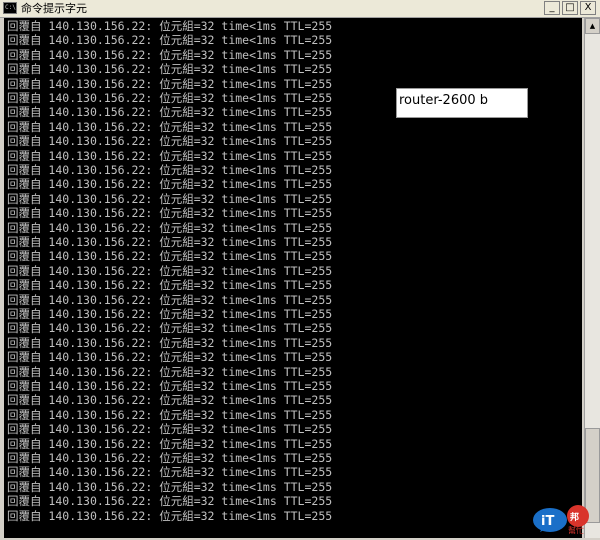 This screenshot has height=540, width=600. Describe the element at coordinates (561, 520) in the screenshot. I see `logo-graphic: iT 邦 幫忙` at that location.